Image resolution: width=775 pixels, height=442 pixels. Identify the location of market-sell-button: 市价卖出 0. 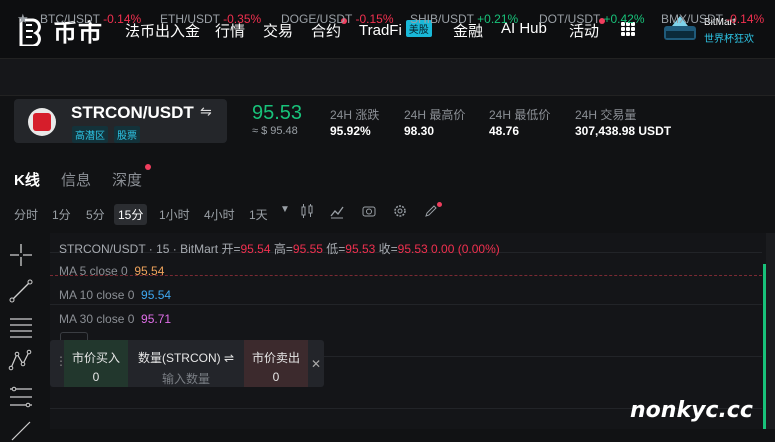
(276, 363).